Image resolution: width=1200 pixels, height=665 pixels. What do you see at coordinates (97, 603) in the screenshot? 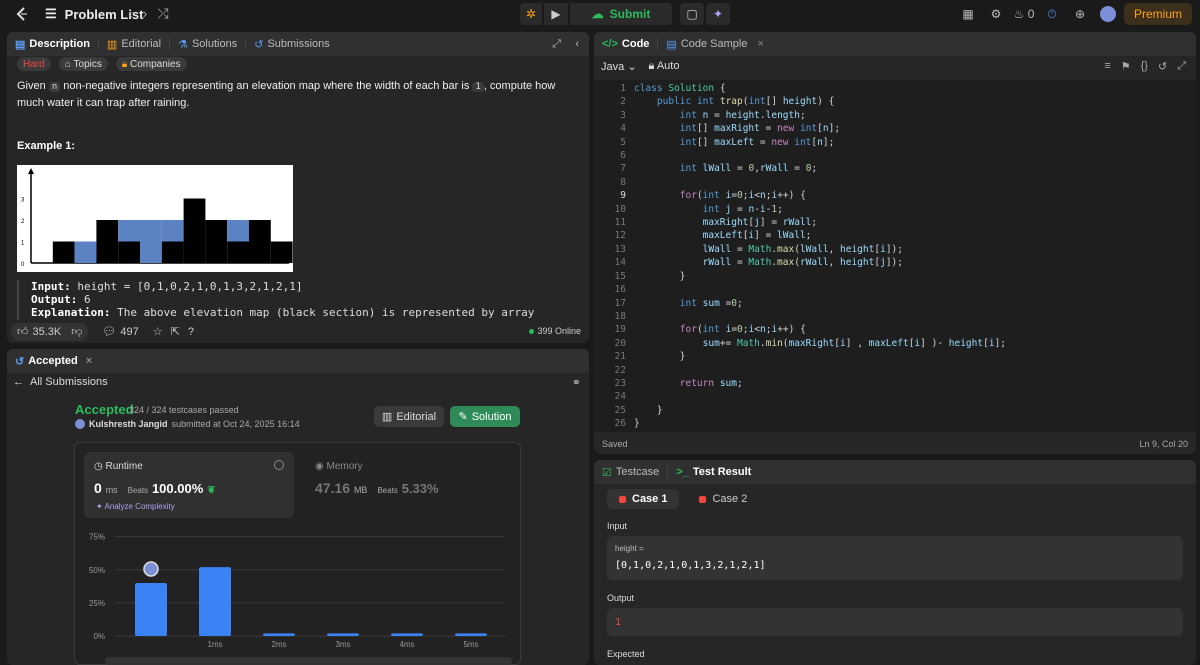
I see `y-tick-label: 25%` at bounding box center [97, 603].